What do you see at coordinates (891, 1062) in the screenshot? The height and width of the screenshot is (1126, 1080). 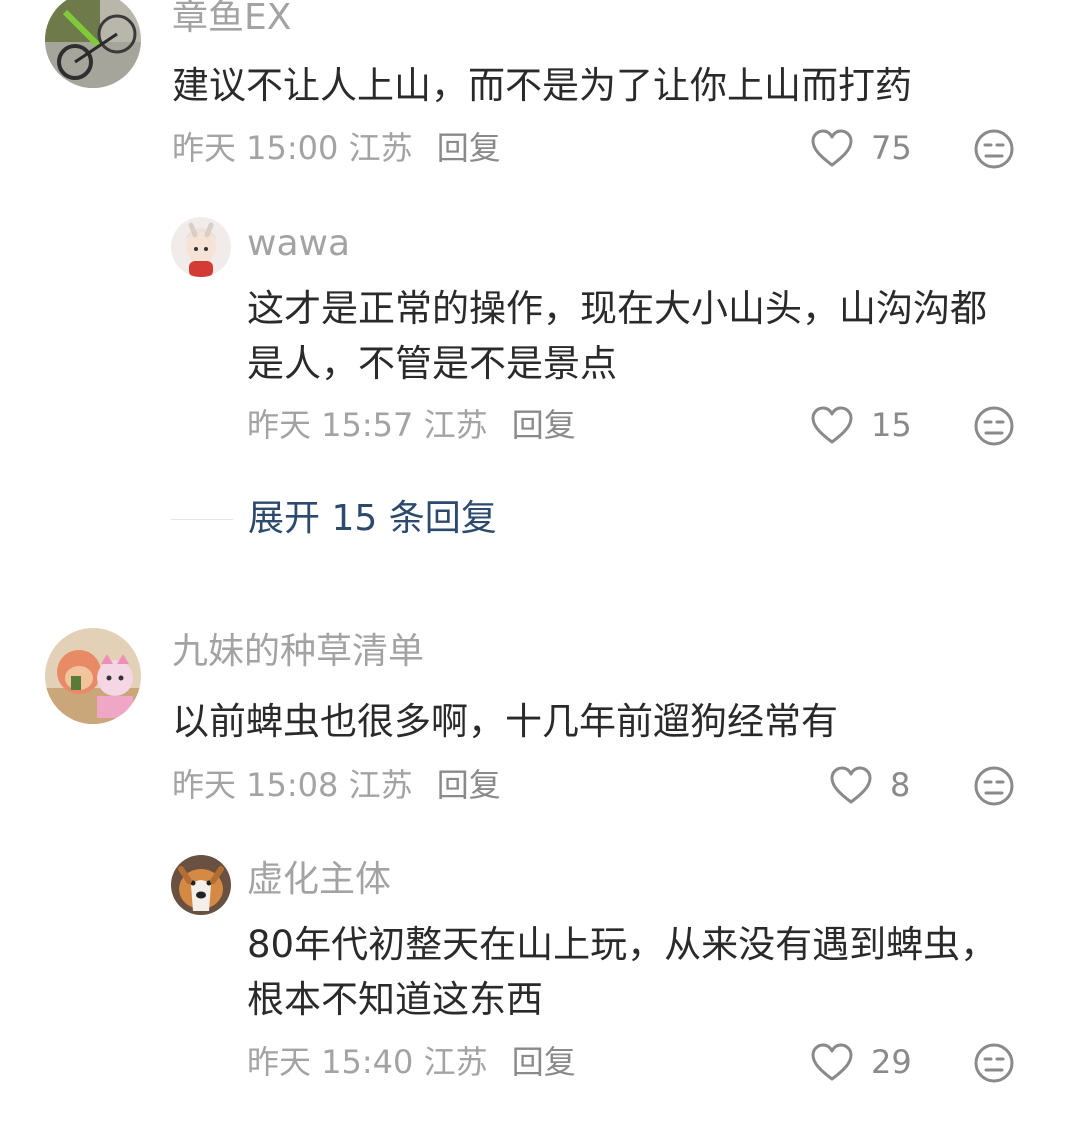 I see `like-count: 29` at bounding box center [891, 1062].